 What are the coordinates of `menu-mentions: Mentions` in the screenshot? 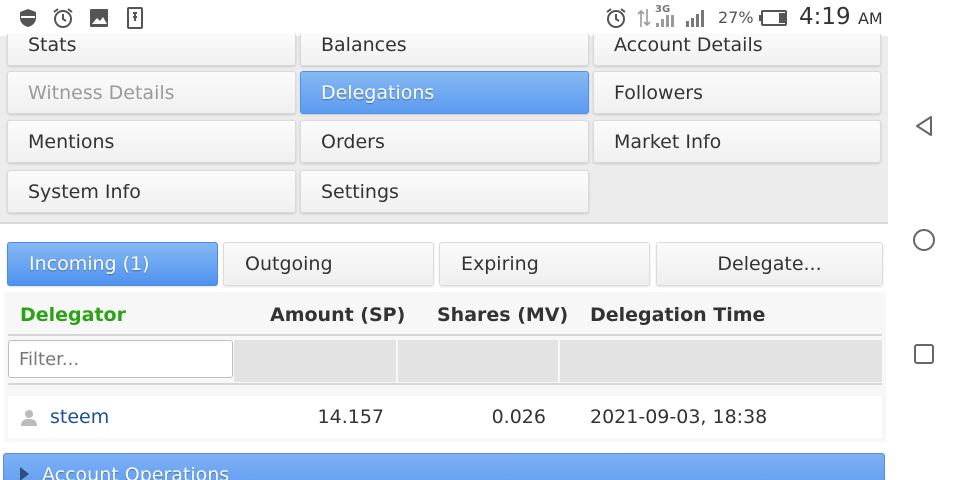 It's located at (151, 141).